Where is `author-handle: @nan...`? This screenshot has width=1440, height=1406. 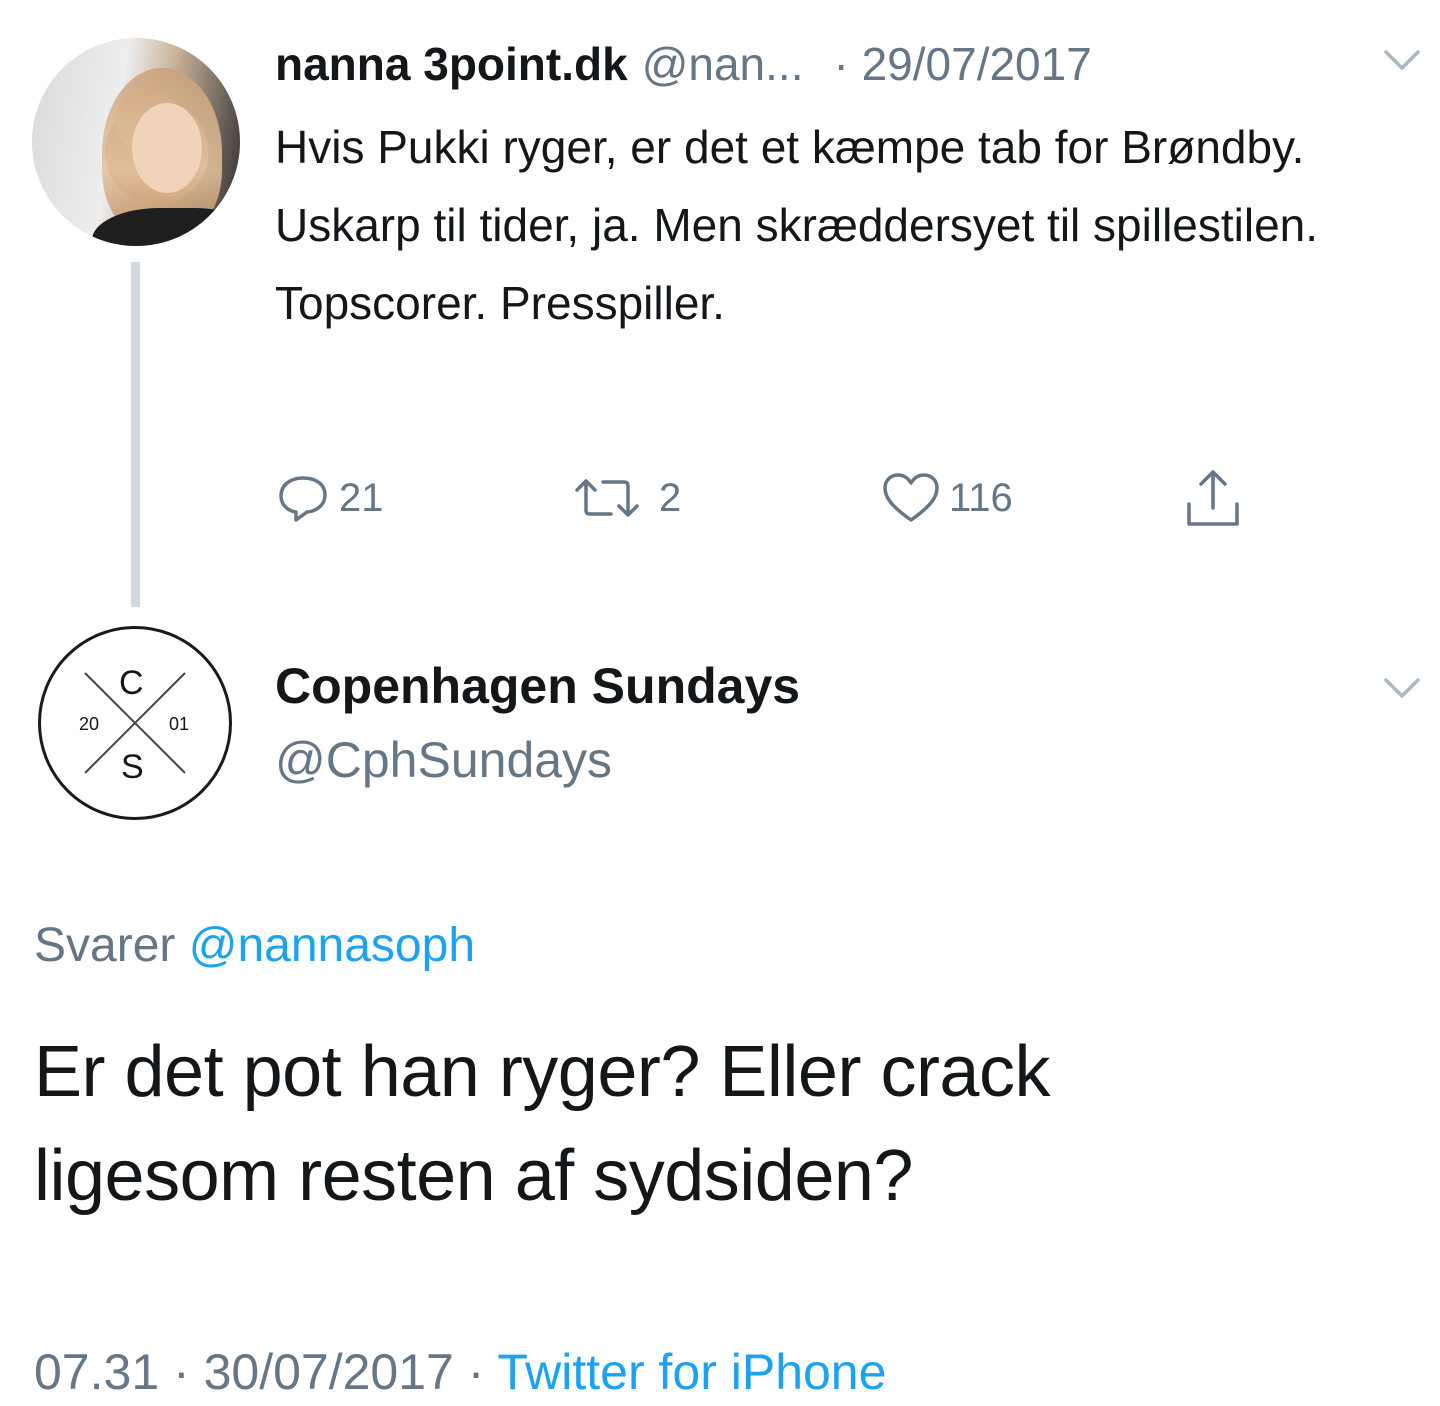
author-handle: @nan... is located at coordinates (723, 64).